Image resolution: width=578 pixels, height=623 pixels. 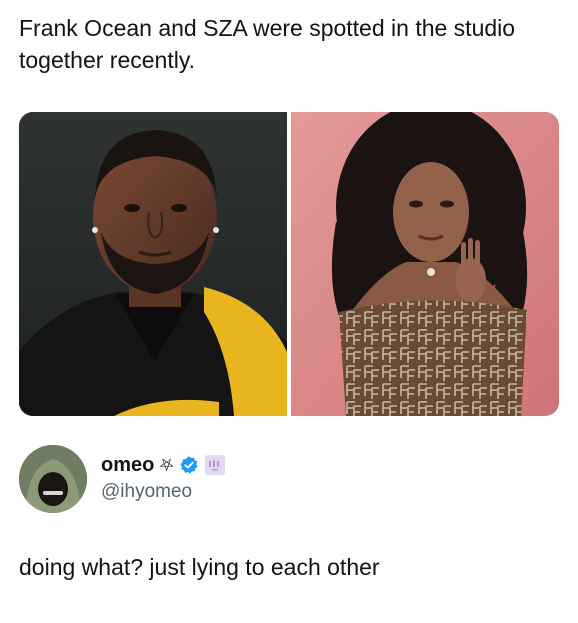 What do you see at coordinates (199, 567) in the screenshot?
I see `reply-text: doing what? just lying to each other` at bounding box center [199, 567].